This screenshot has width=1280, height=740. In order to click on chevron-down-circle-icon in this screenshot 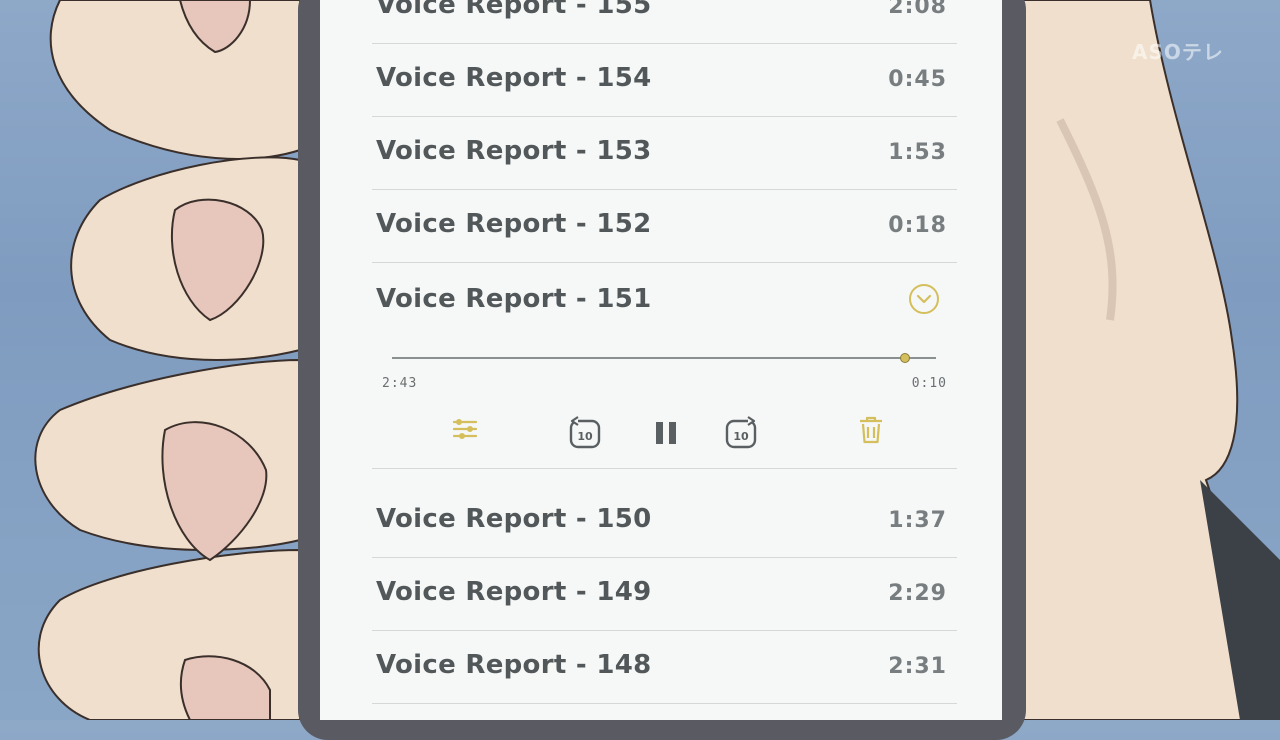, I will do `click(924, 299)`.